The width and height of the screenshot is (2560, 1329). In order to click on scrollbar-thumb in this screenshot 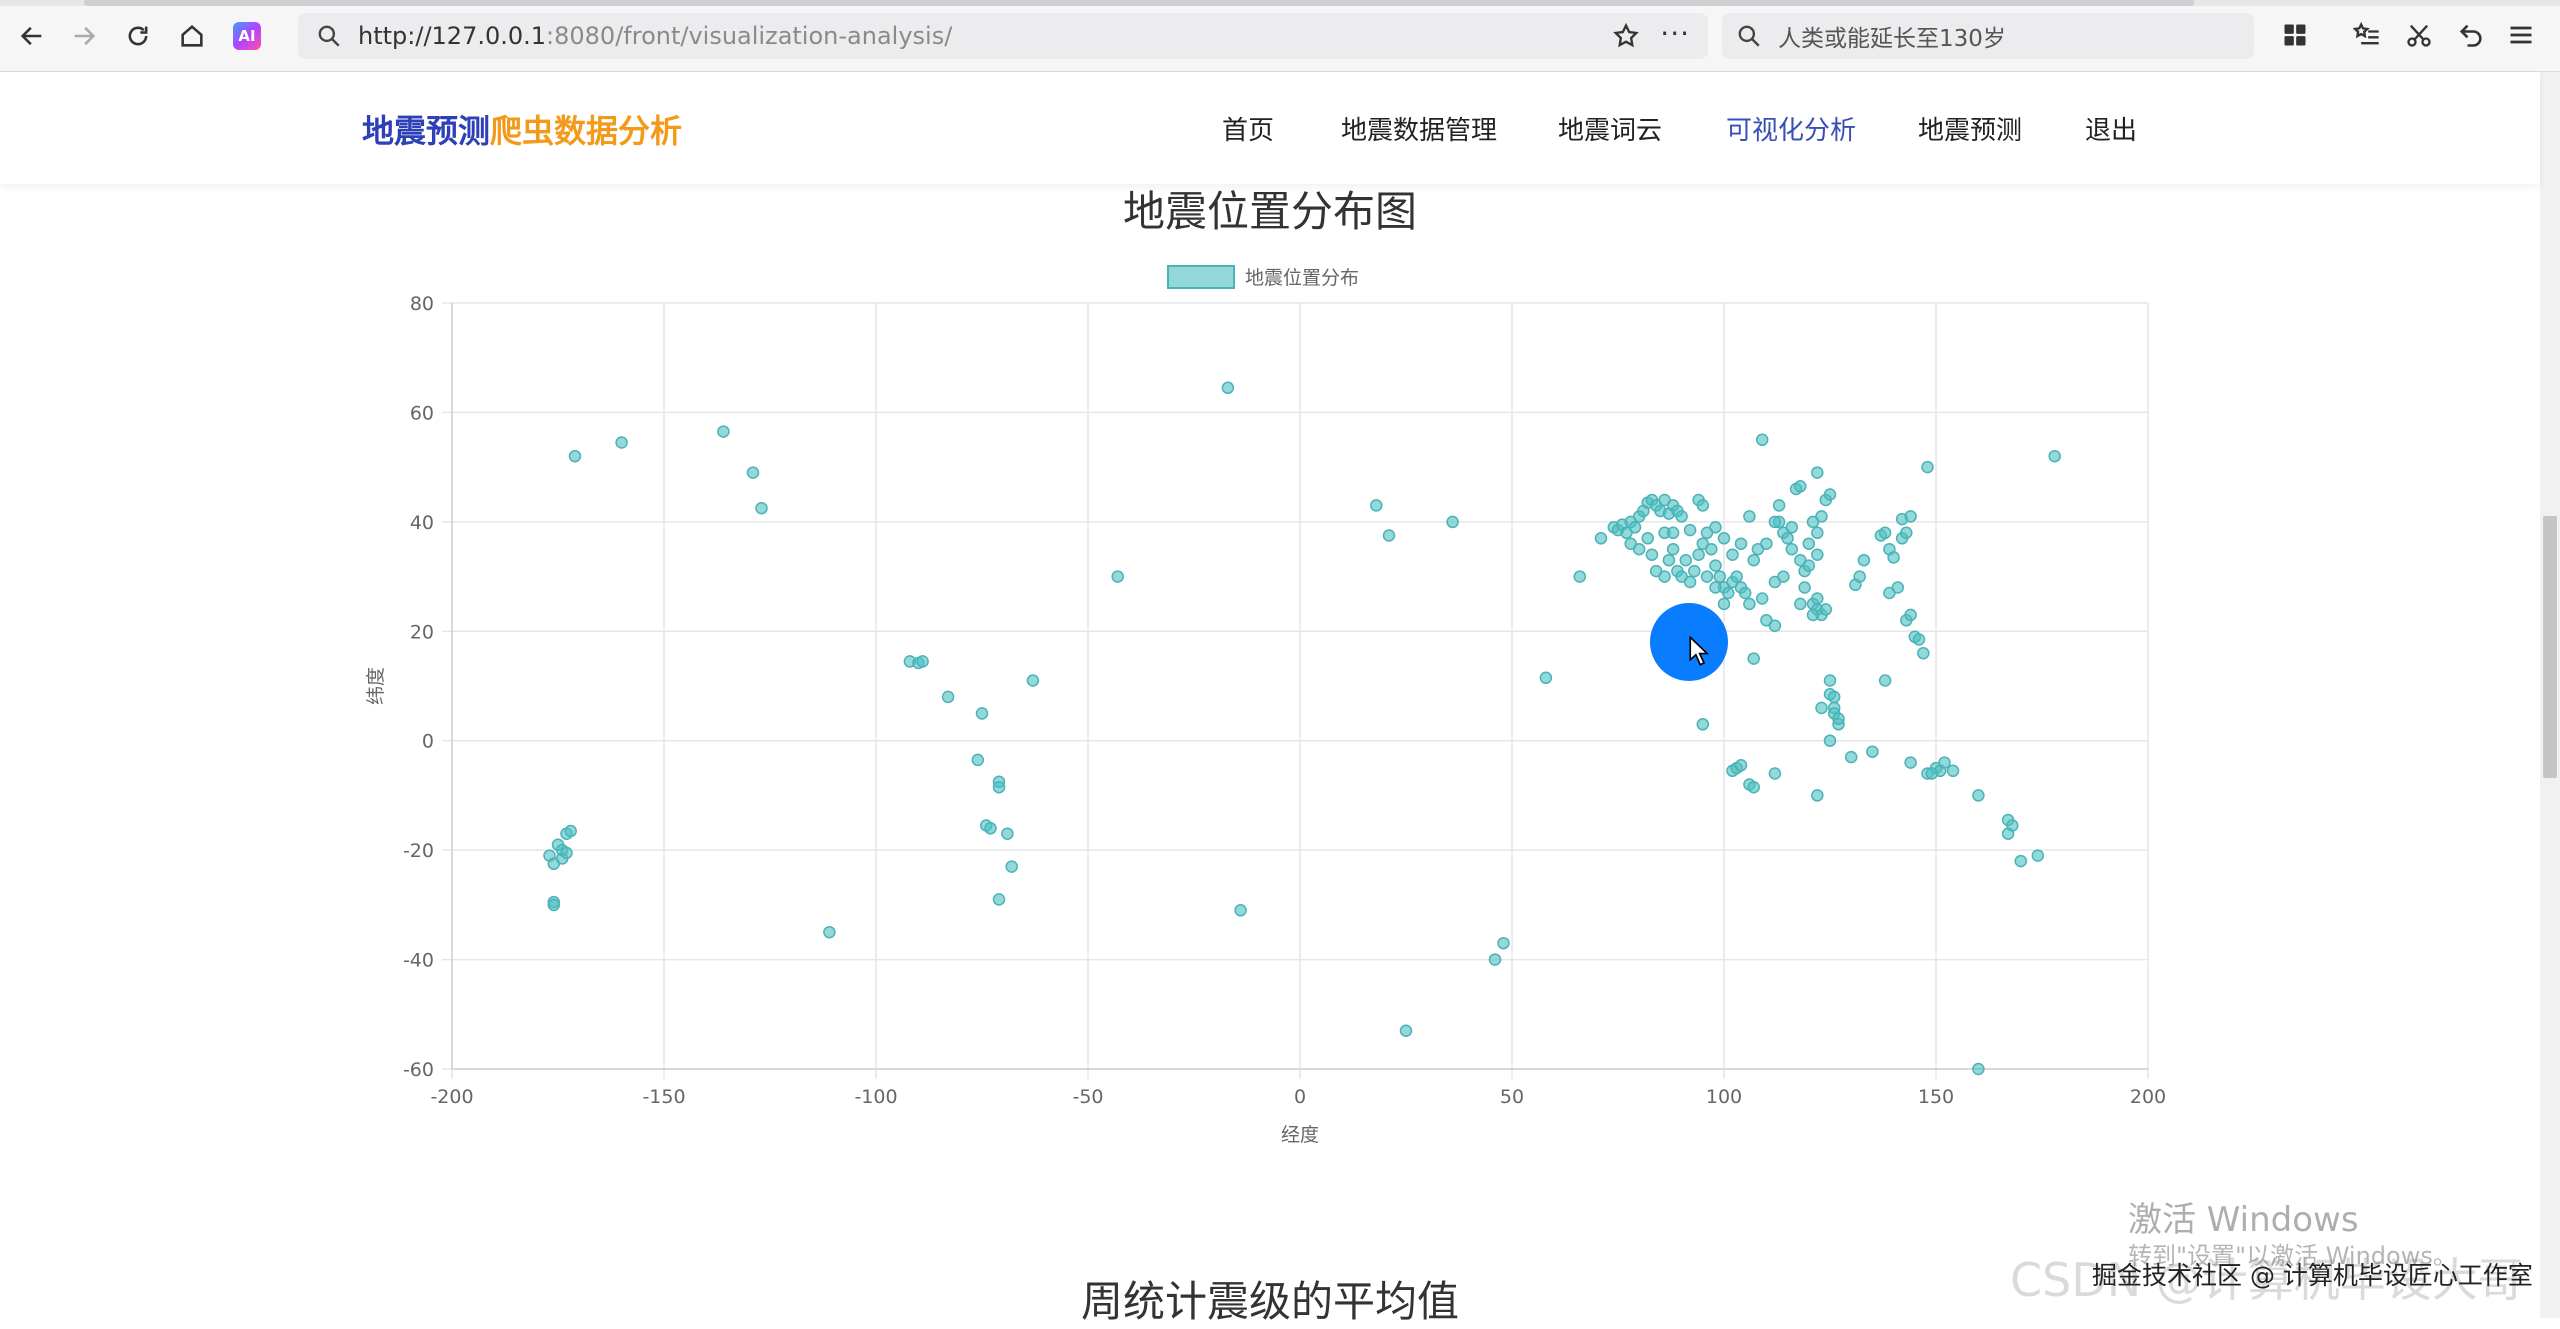, I will do `click(2550, 647)`.